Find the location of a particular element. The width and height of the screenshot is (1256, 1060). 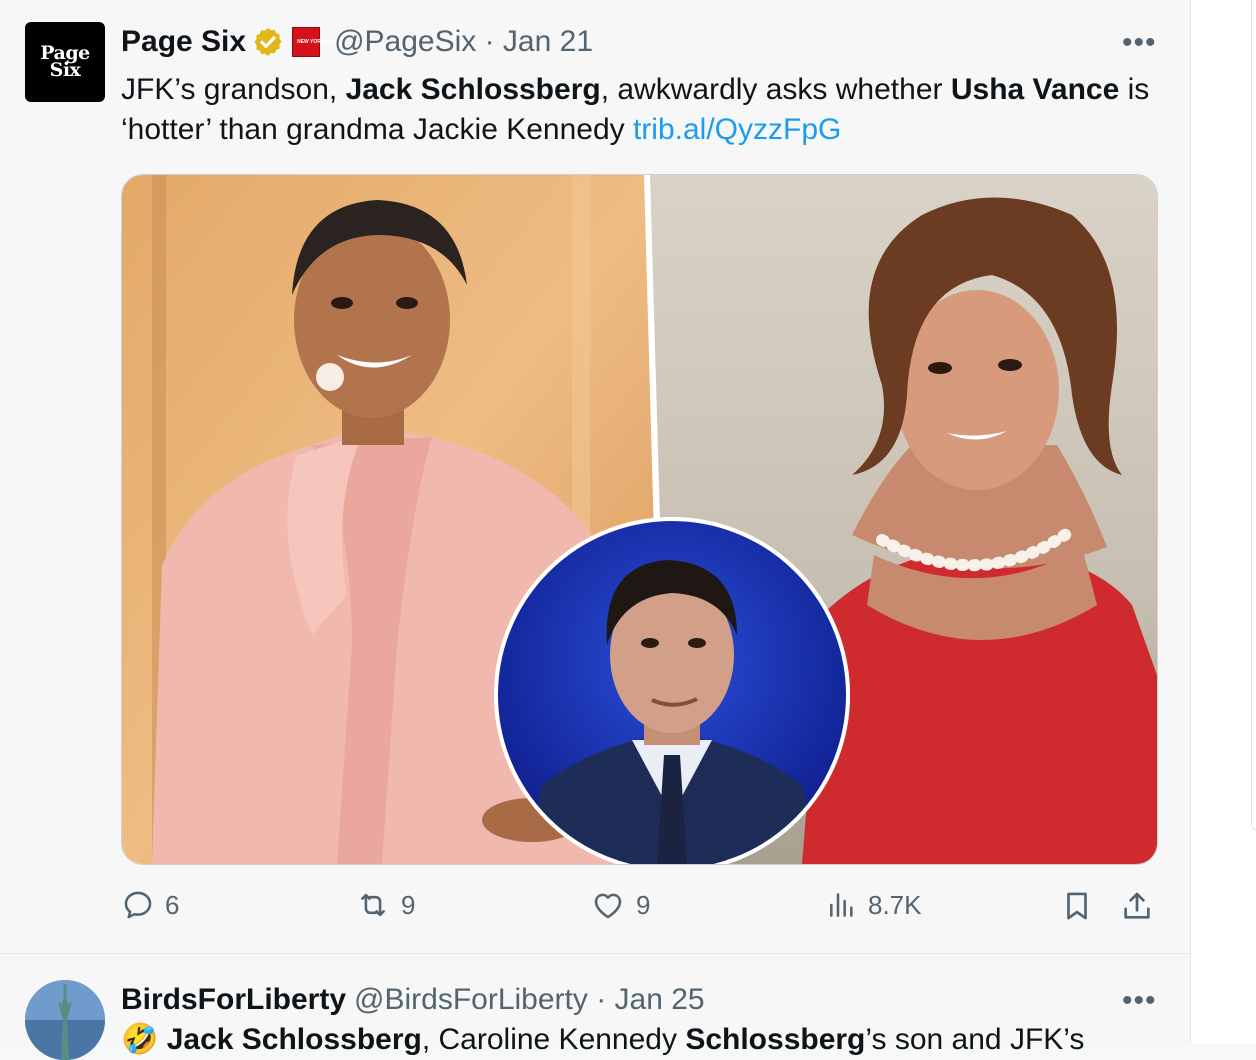

author-name: Page Six is located at coordinates (183, 42).